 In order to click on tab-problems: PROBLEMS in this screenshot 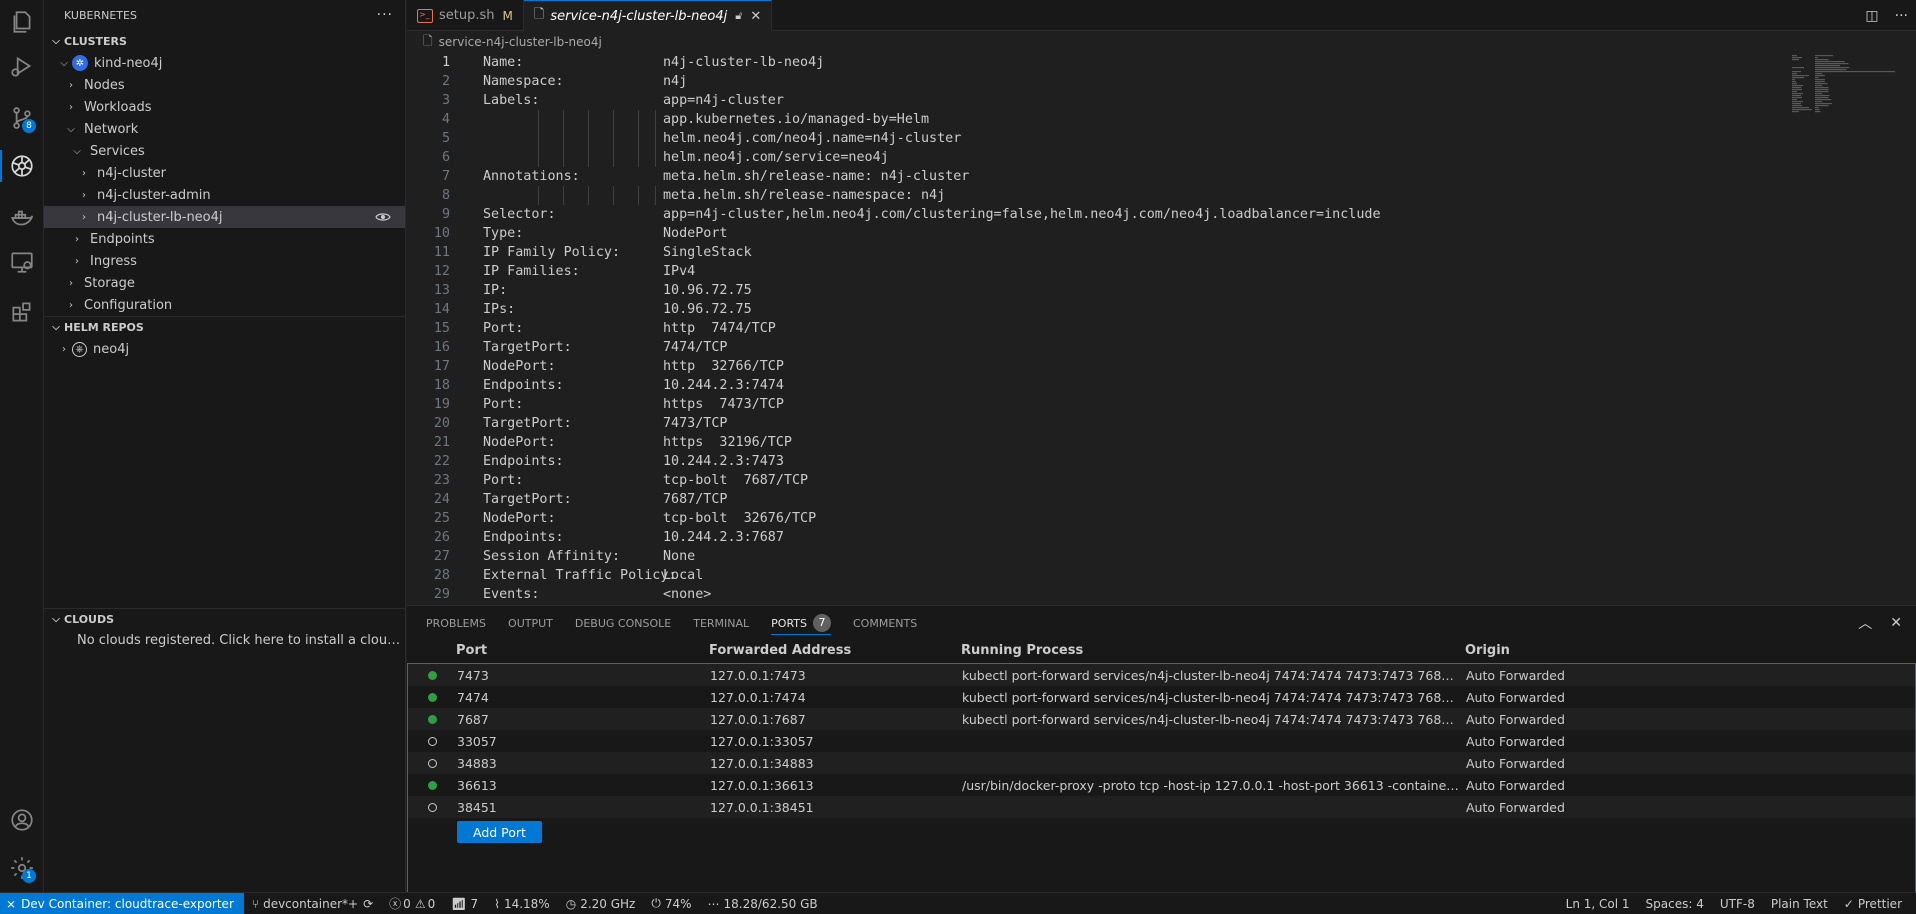, I will do `click(456, 623)`.